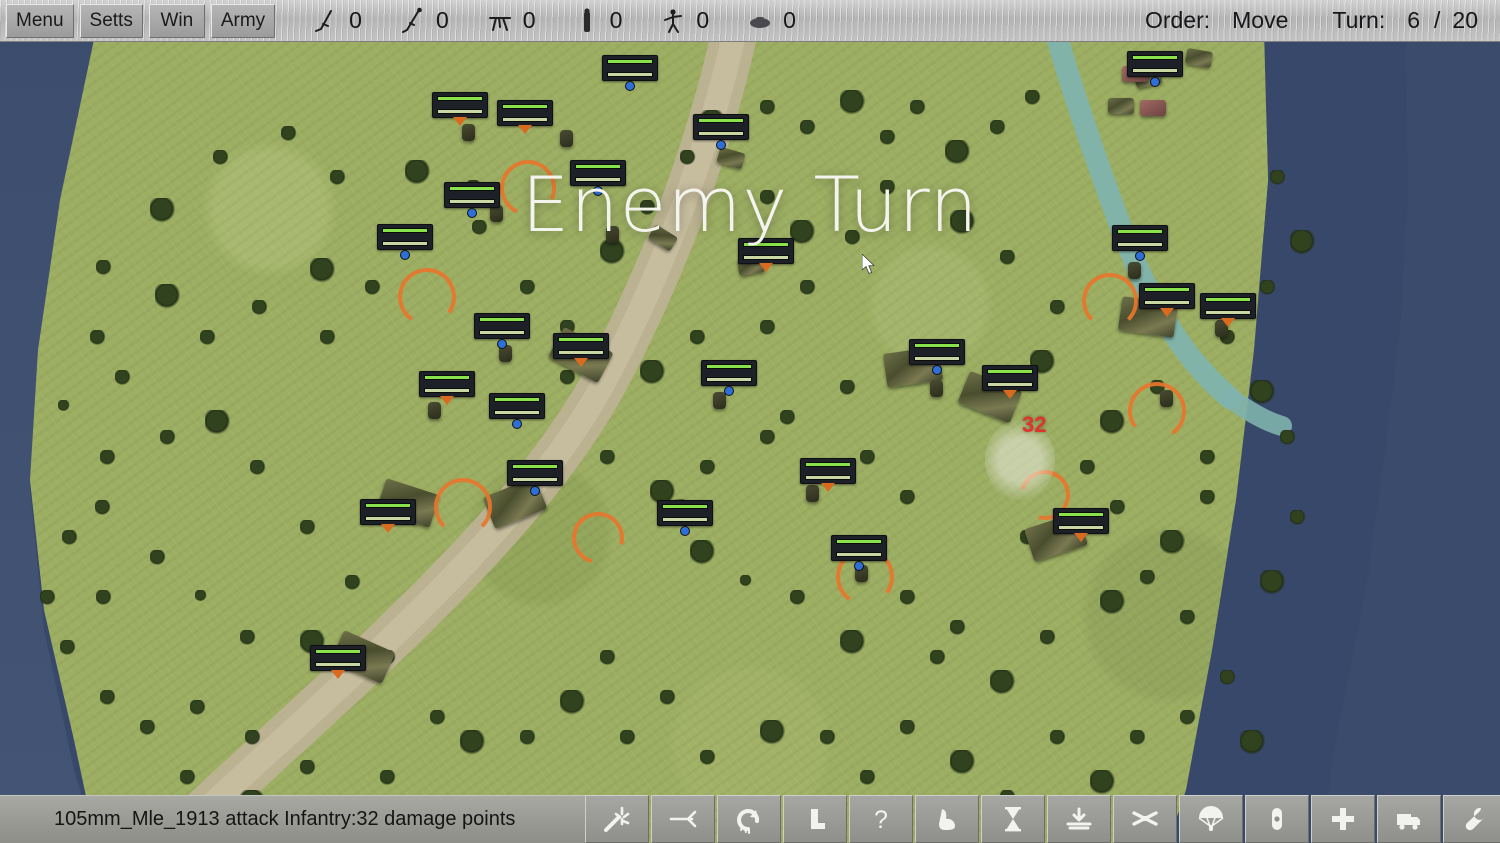 Image resolution: width=1500 pixels, height=843 pixels. Describe the element at coordinates (176, 20) in the screenshot. I see `win-button: Win` at that location.